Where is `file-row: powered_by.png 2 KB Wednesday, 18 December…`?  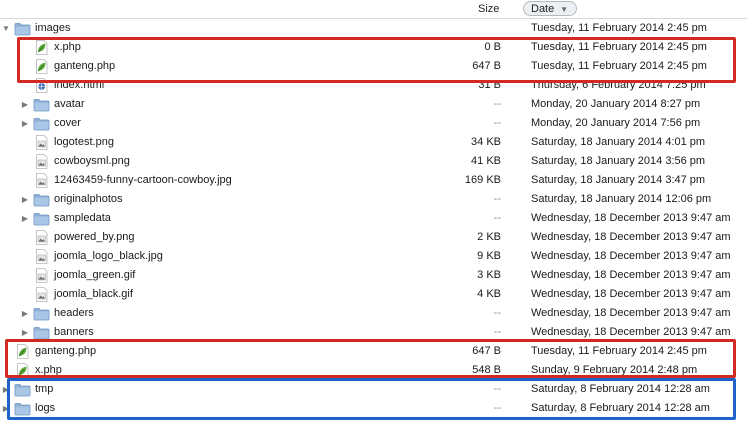
file-row: powered_by.png 2 KB Wednesday, 18 December… is located at coordinates (373, 237).